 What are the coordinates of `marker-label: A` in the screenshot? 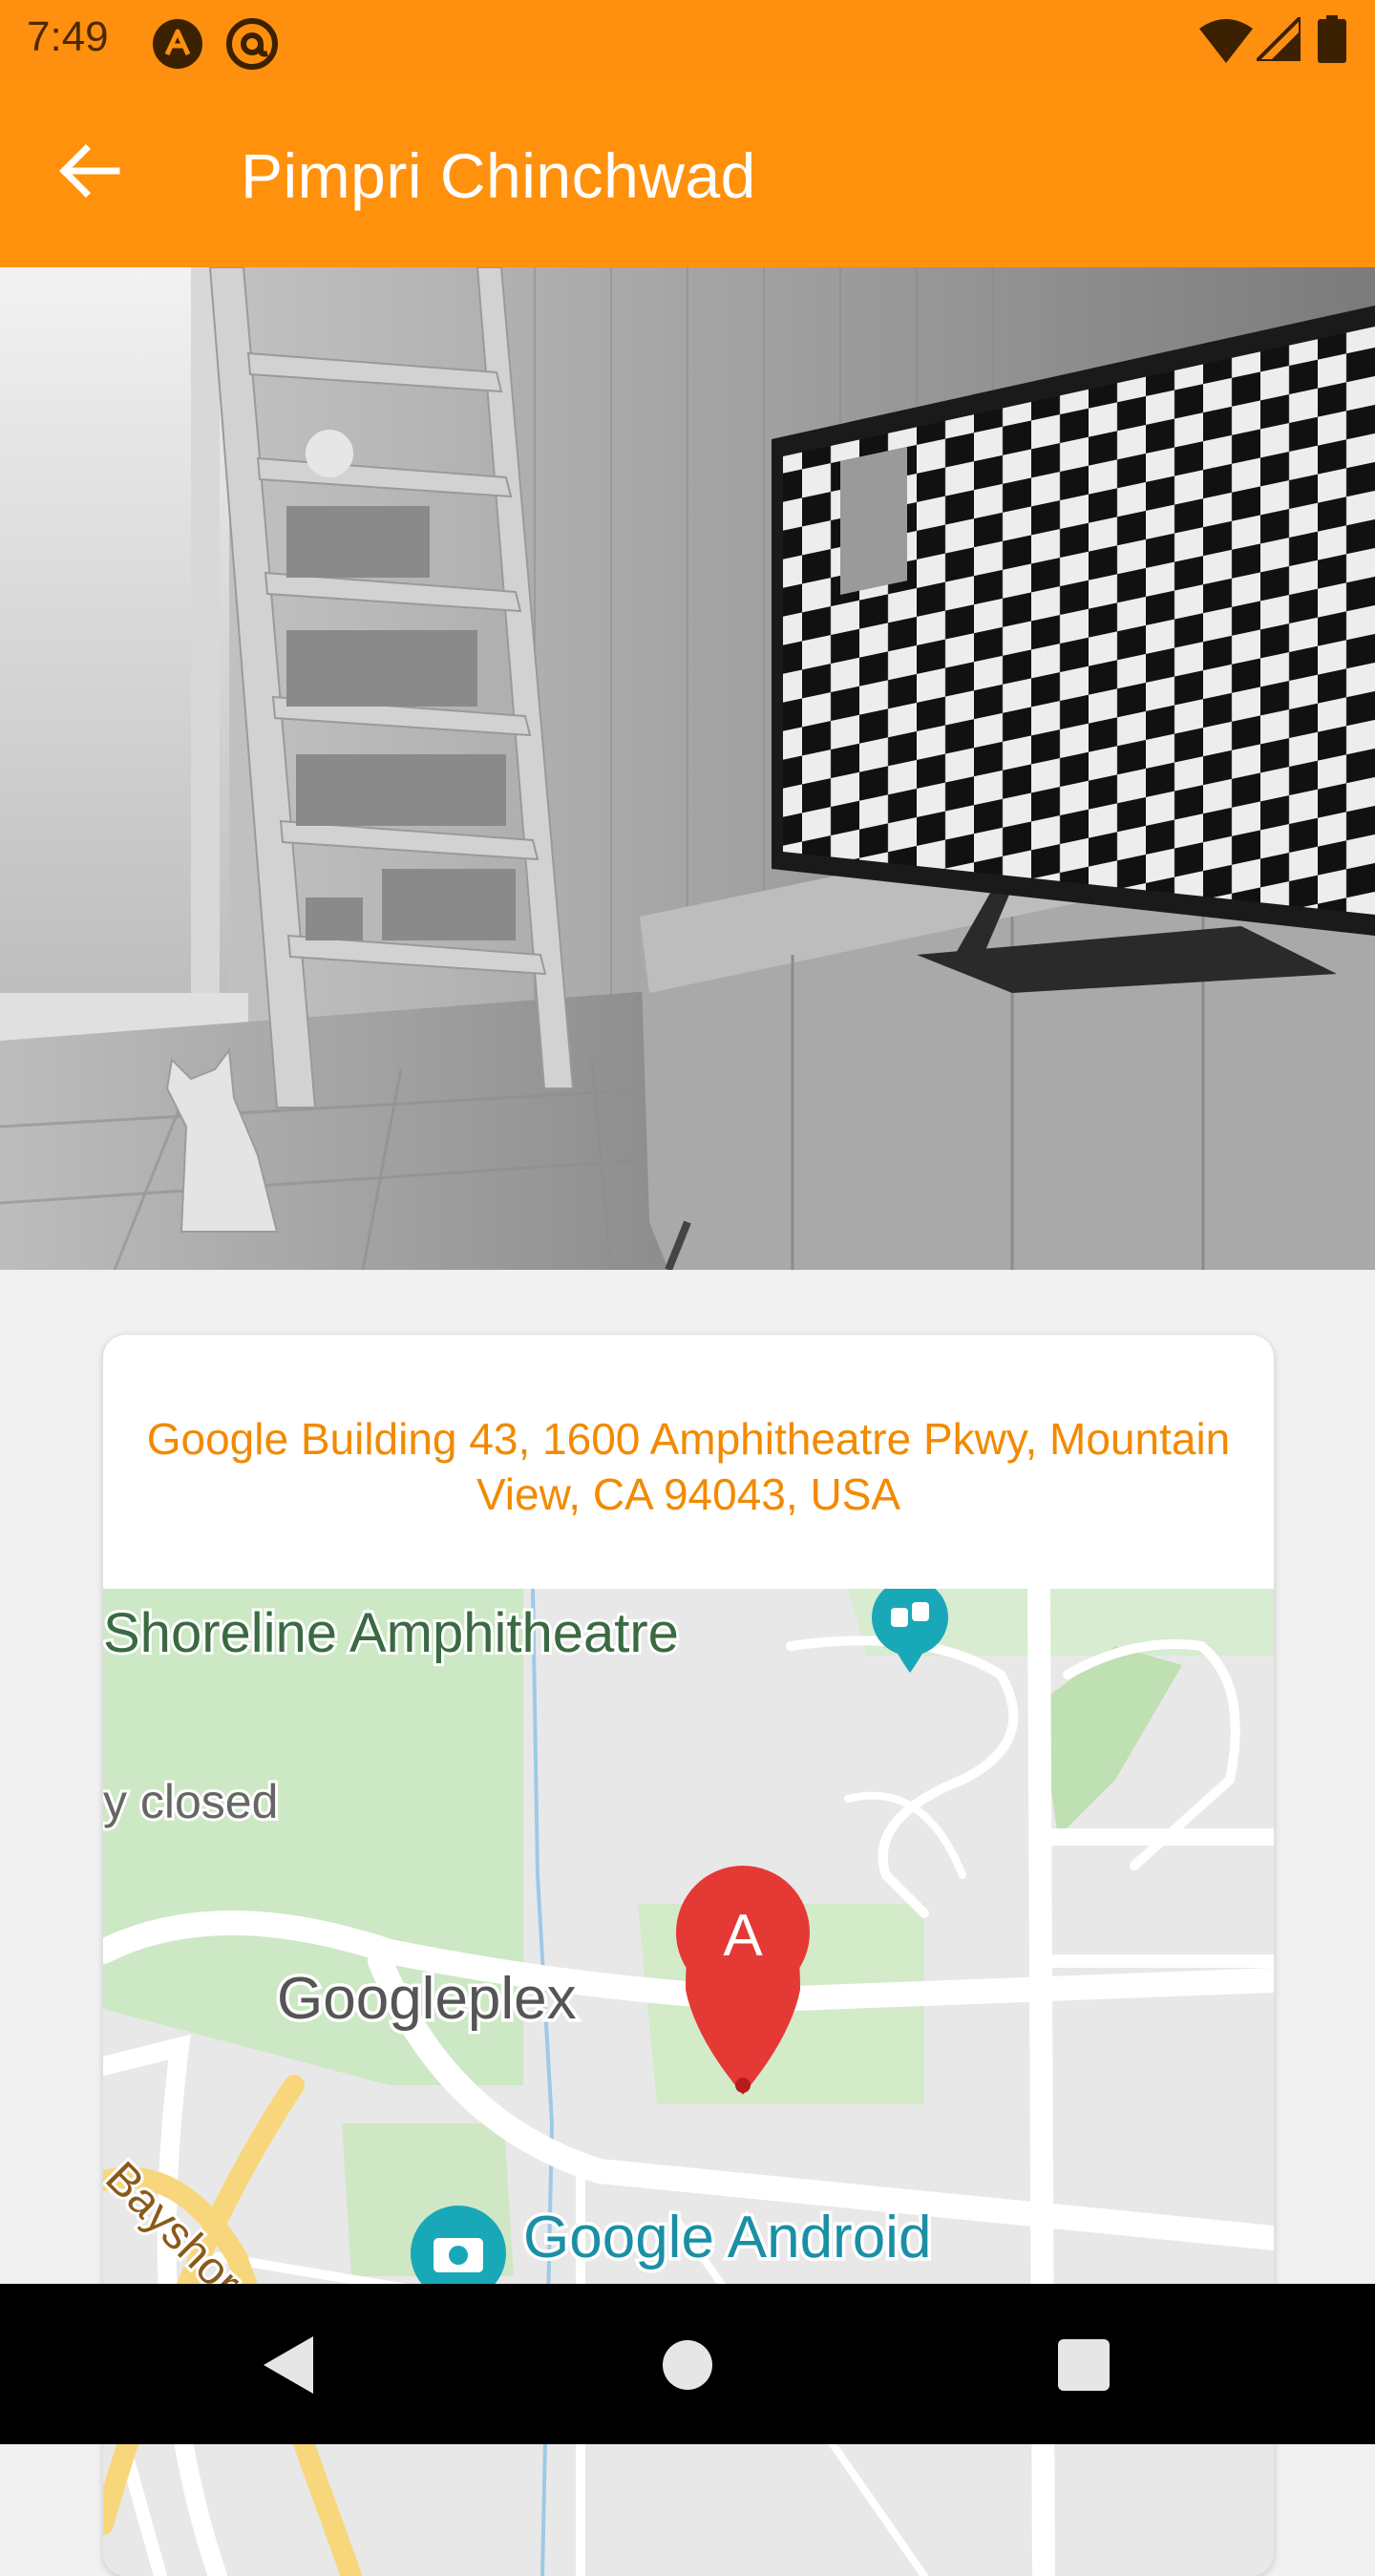 It's located at (743, 1936).